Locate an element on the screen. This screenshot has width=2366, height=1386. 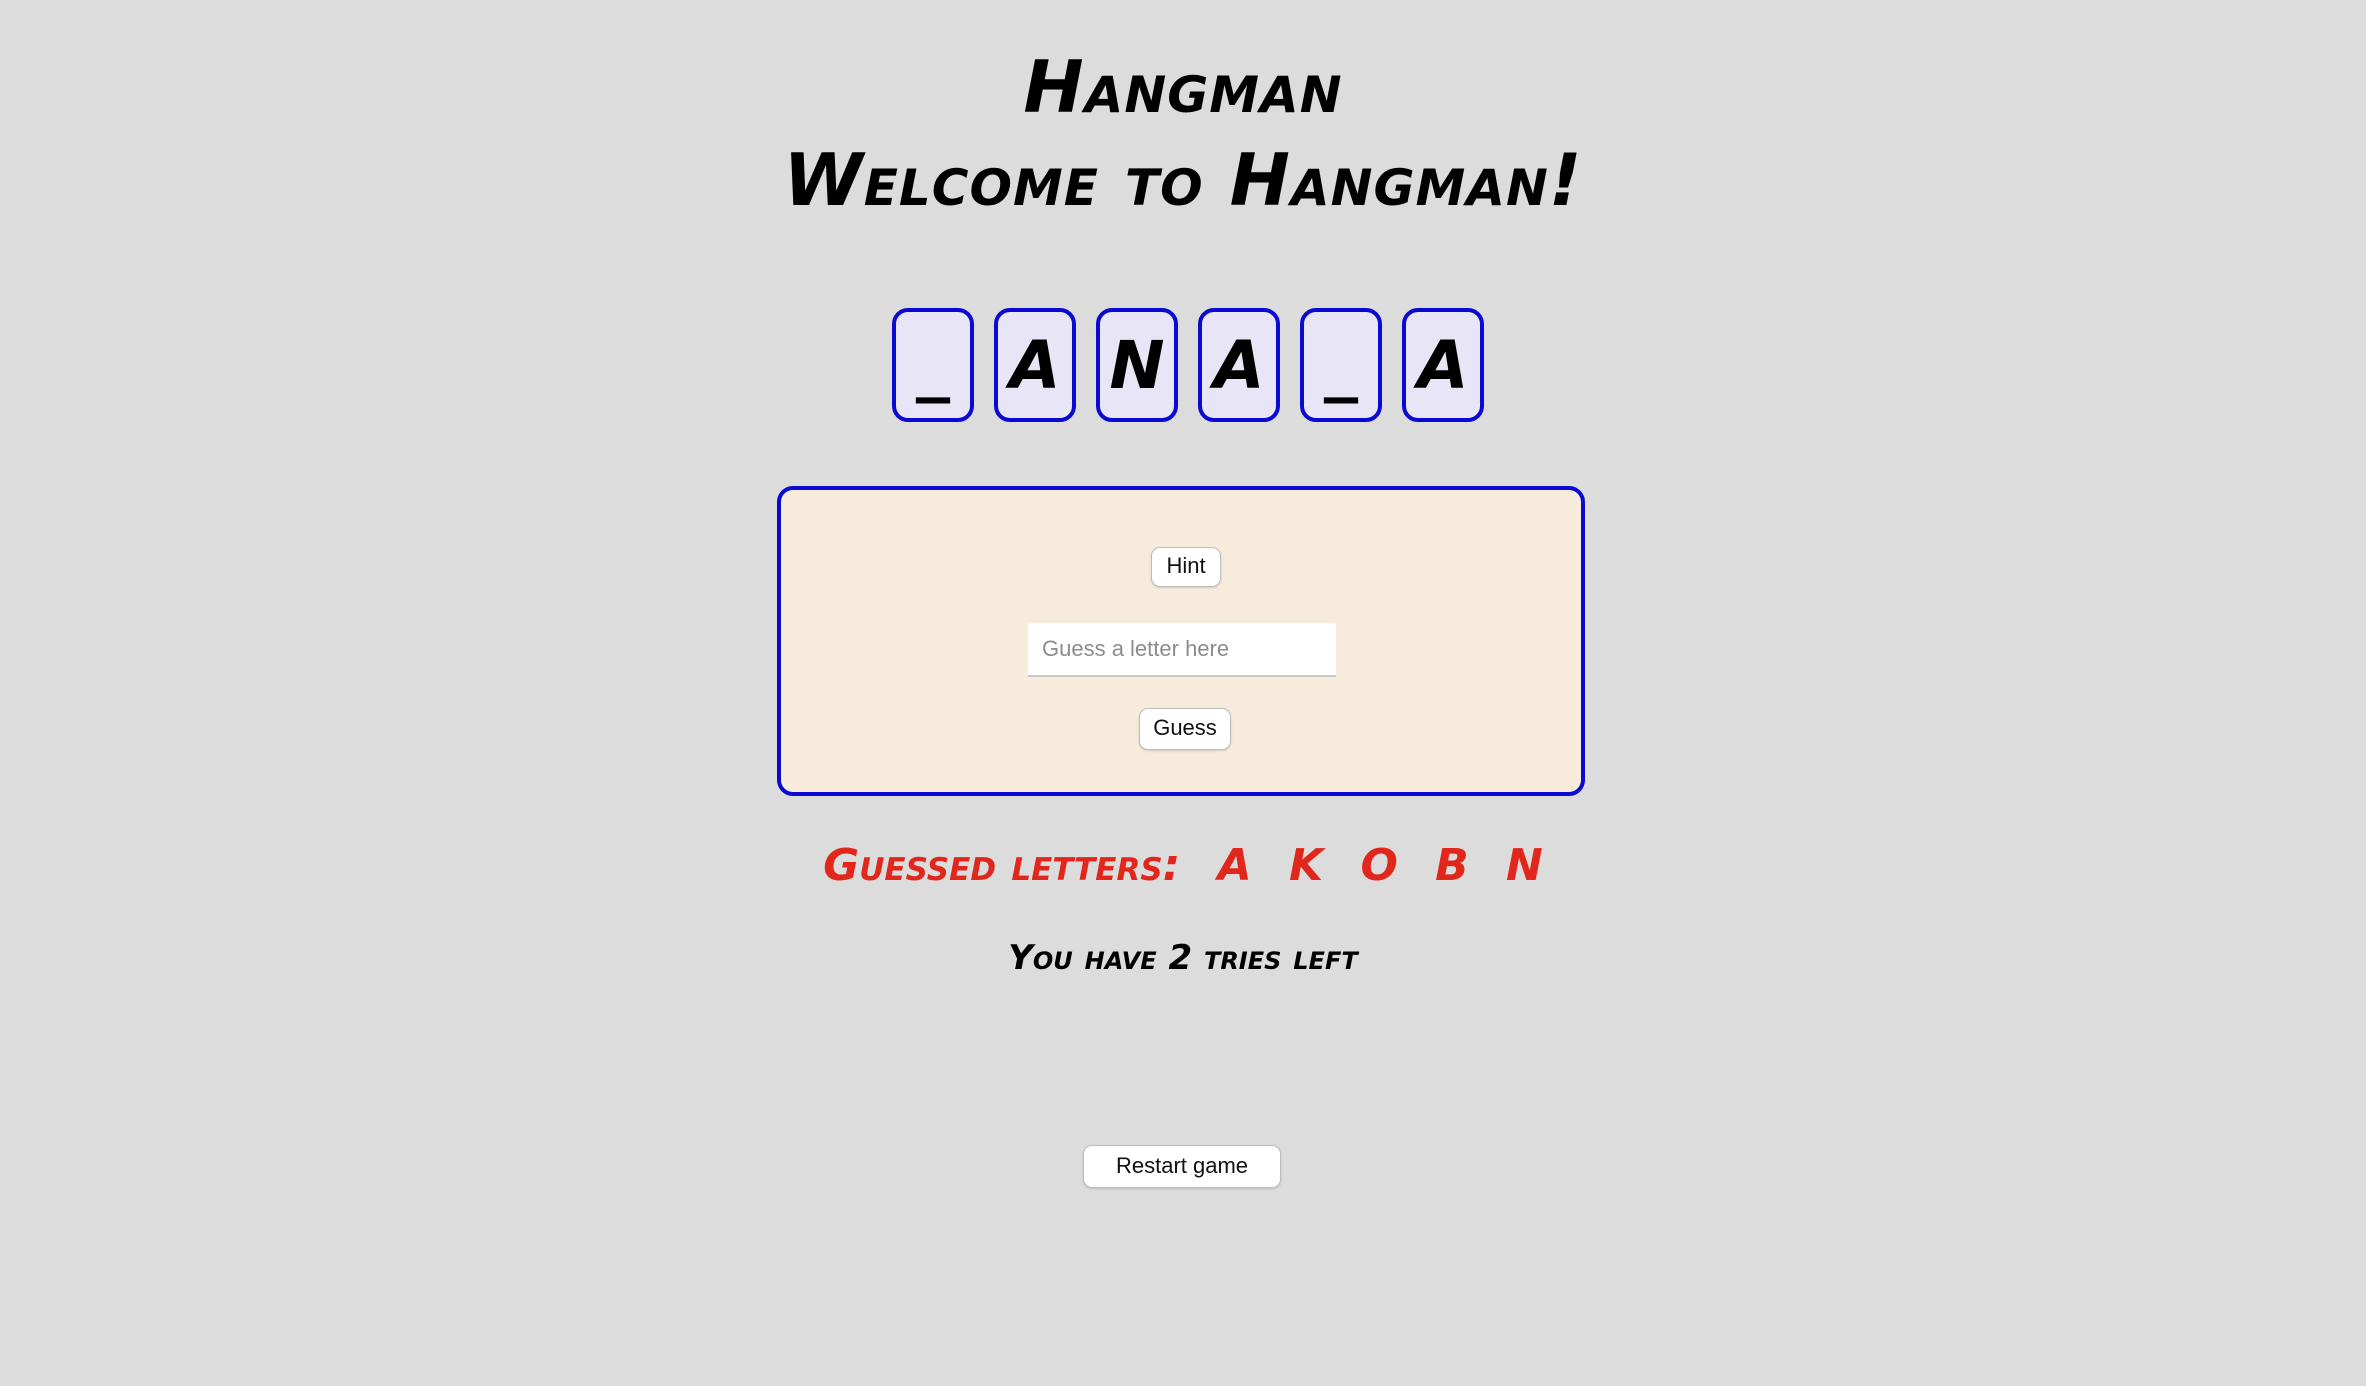
guessed-letter: O is located at coordinates (1379, 865).